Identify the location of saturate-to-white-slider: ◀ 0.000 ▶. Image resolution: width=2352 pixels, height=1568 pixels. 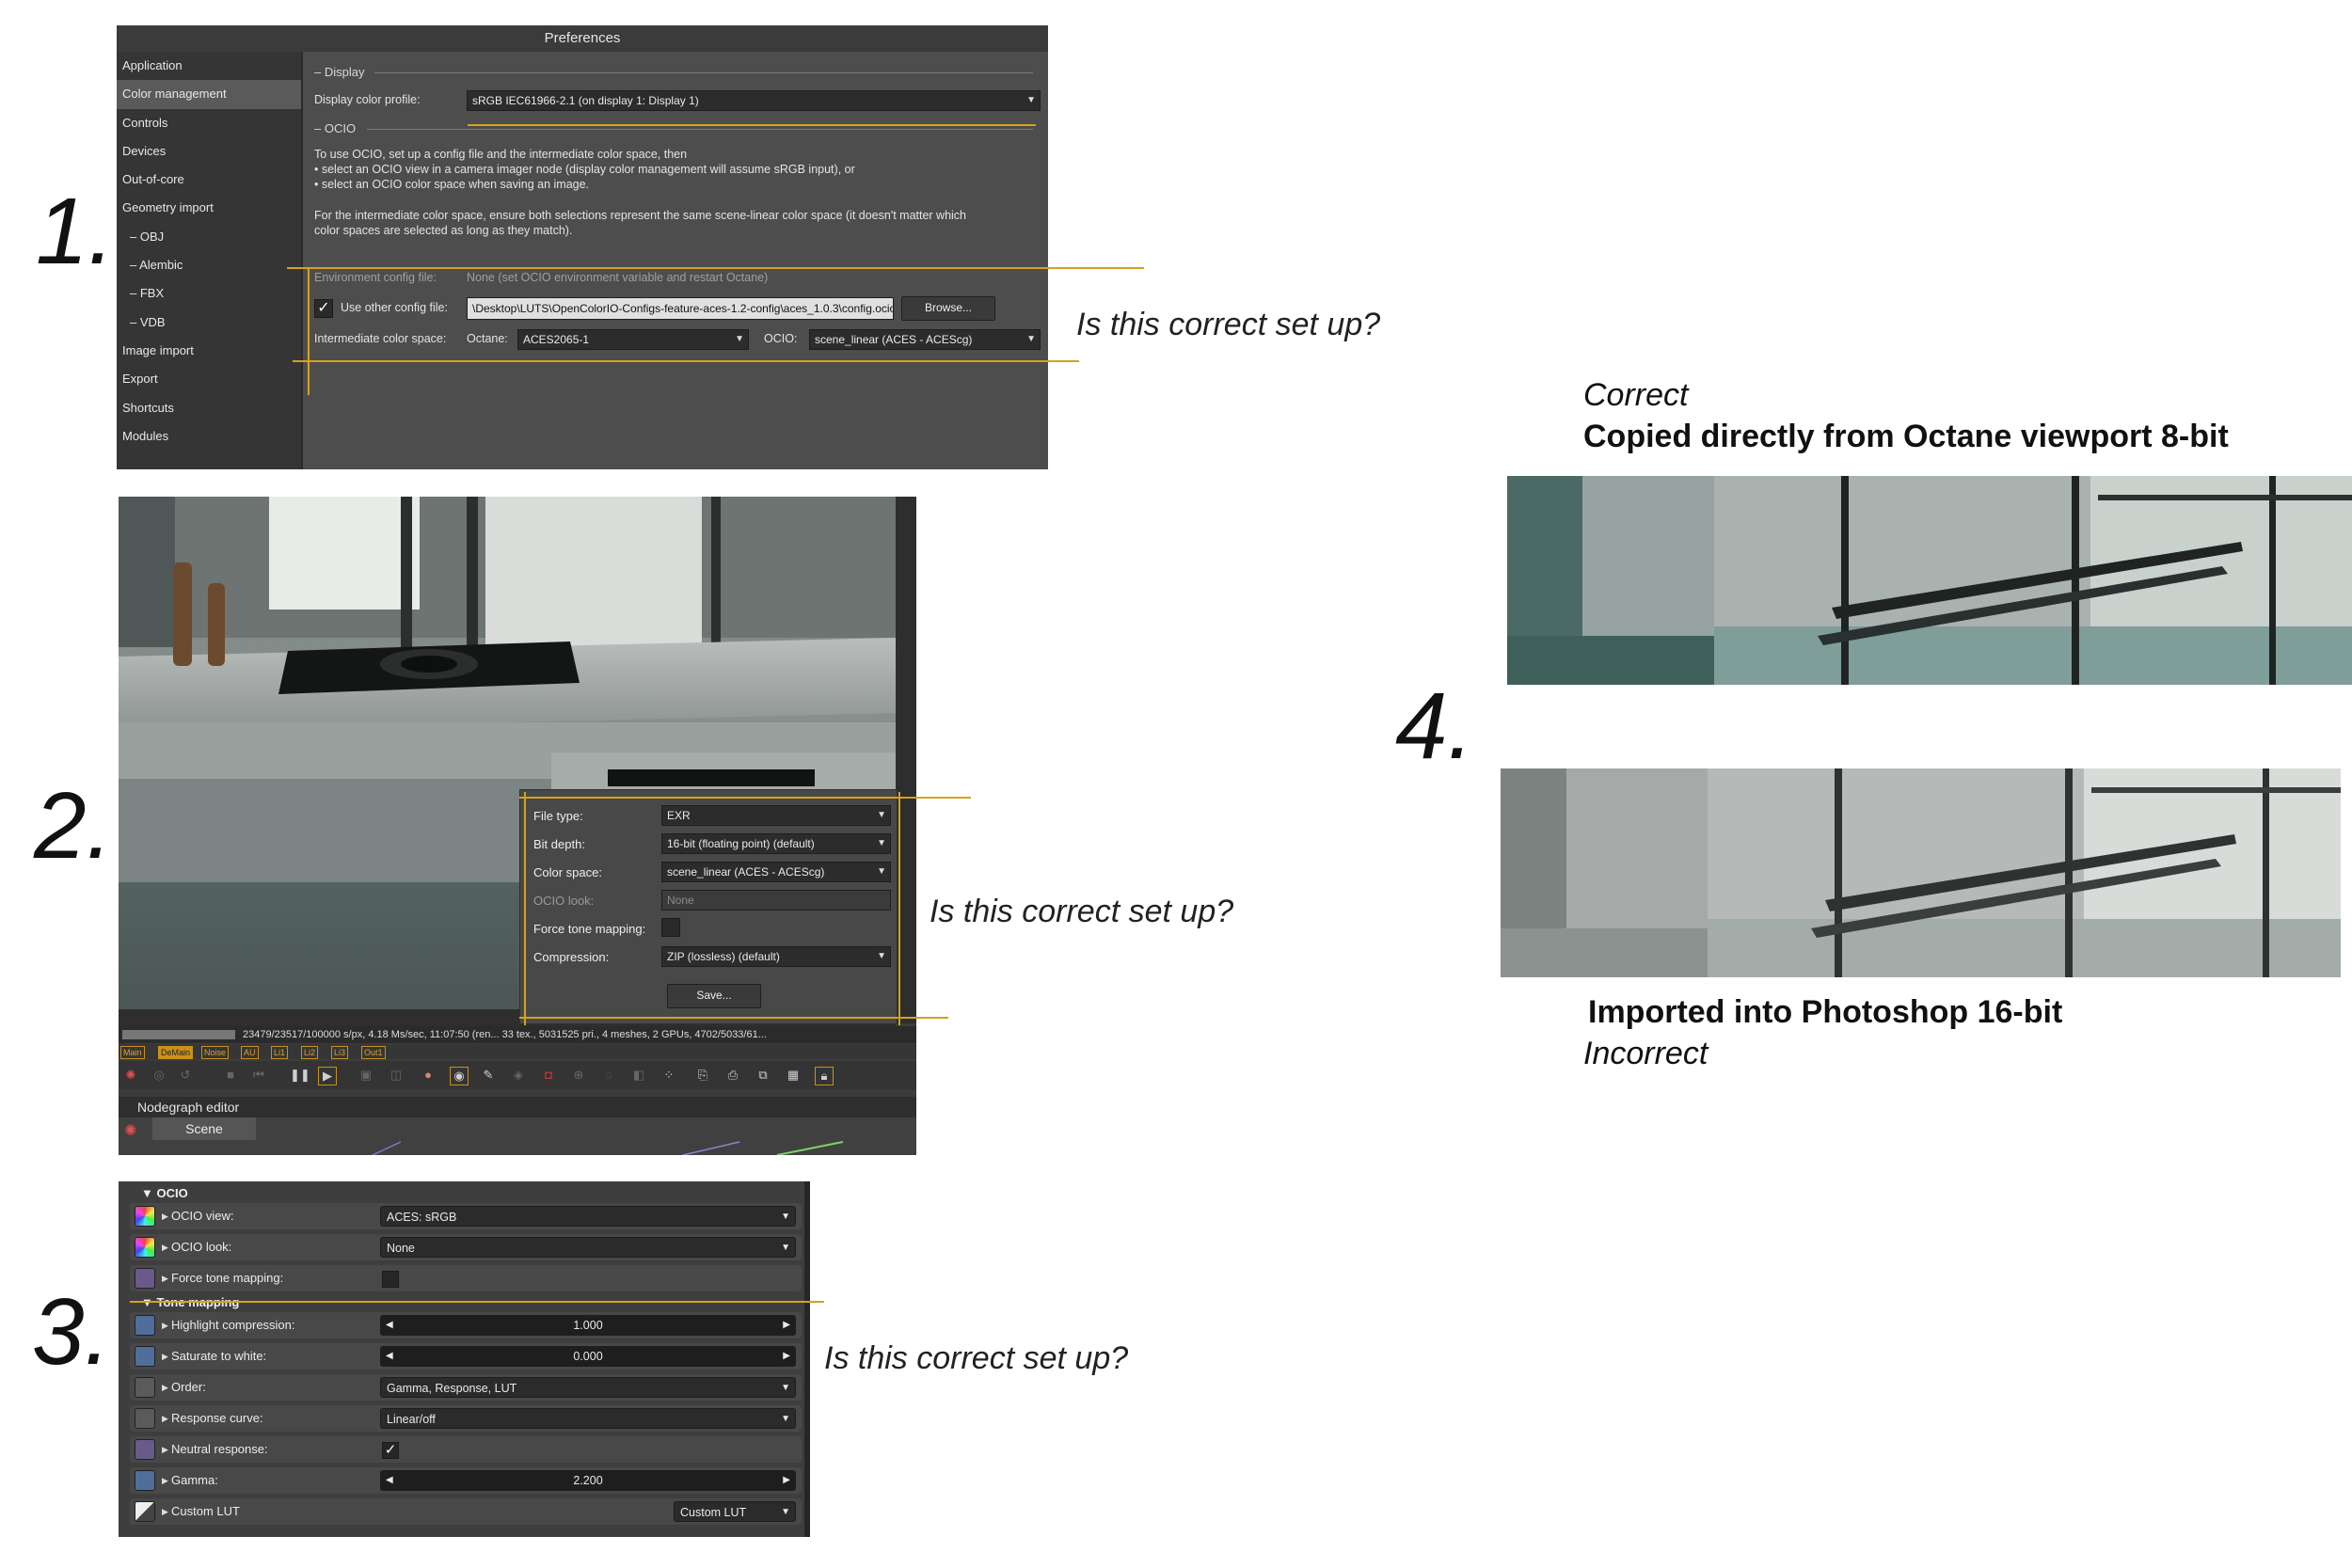
(588, 1356).